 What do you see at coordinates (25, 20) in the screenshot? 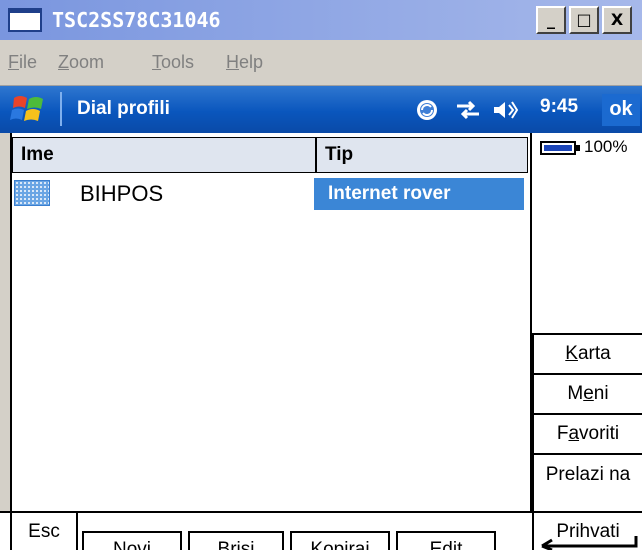
I see `window-app-icon` at bounding box center [25, 20].